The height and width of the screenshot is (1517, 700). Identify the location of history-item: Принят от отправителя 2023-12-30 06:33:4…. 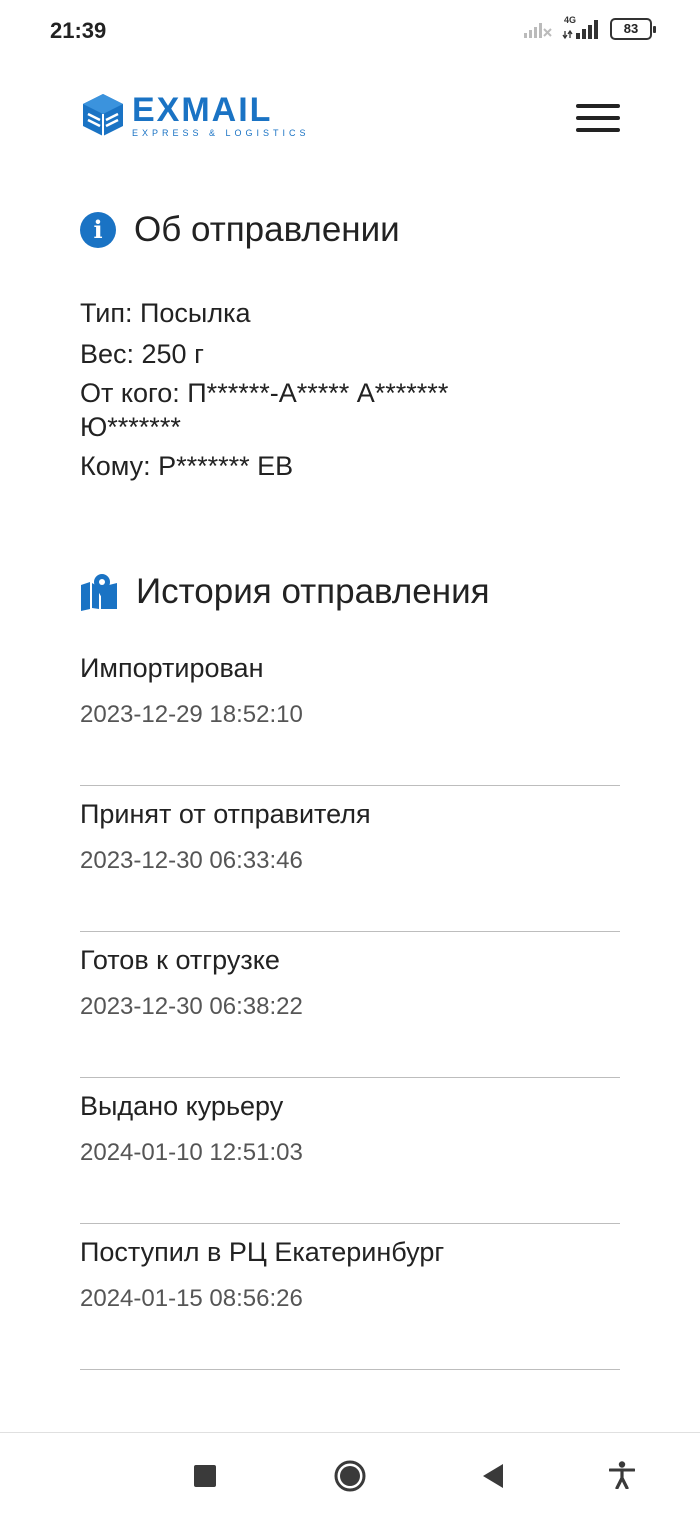
(350, 859).